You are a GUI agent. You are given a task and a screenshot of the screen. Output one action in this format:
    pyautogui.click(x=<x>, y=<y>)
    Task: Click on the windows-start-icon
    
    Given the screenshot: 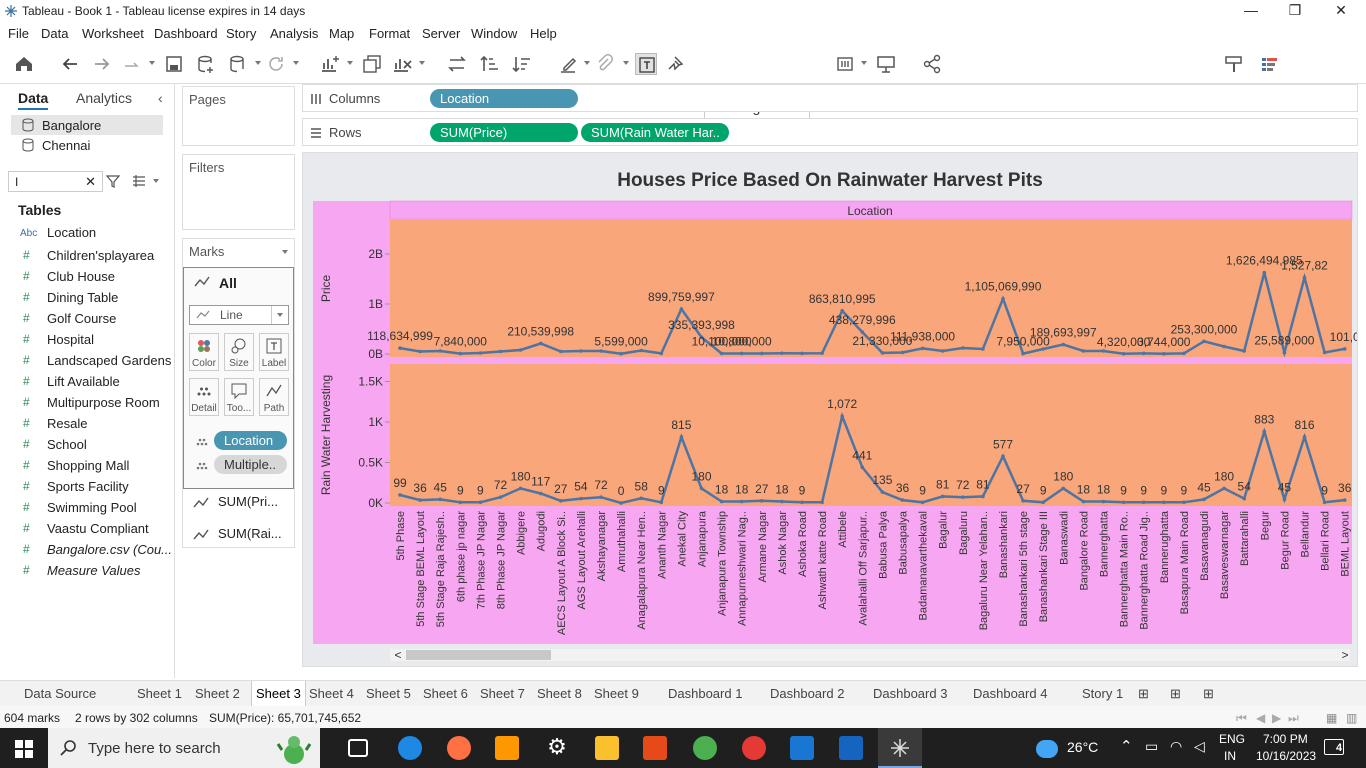 What is the action you would take?
    pyautogui.click(x=24, y=749)
    